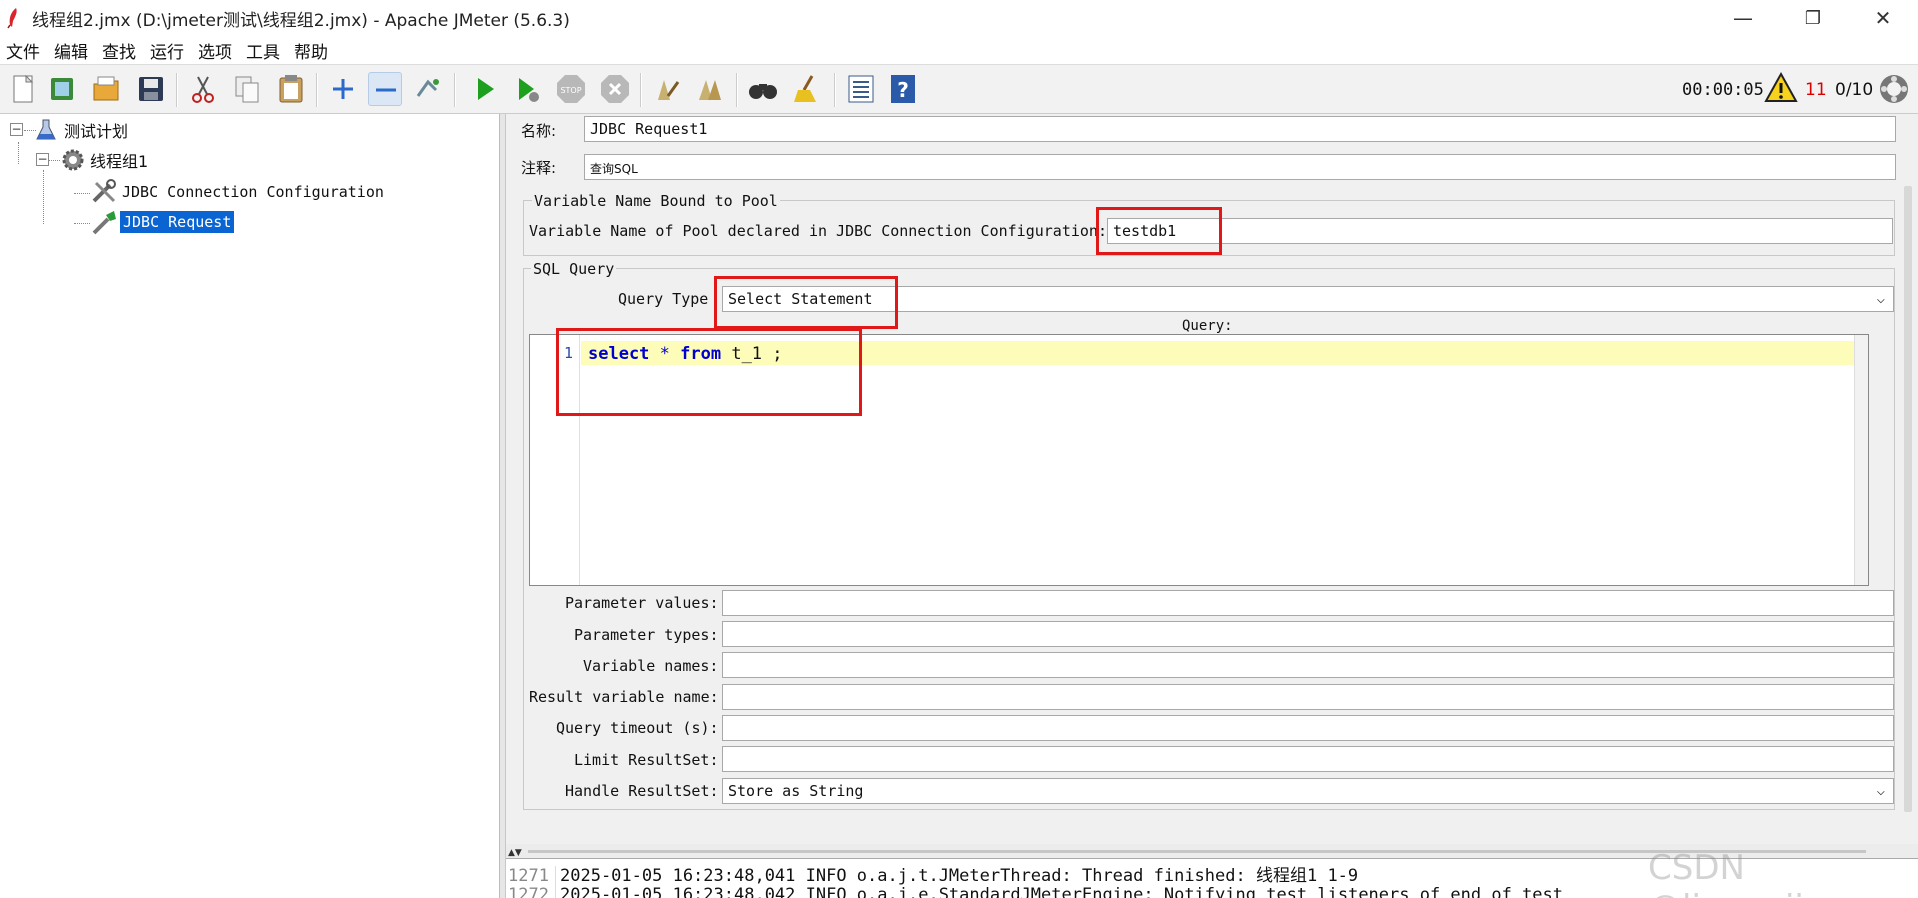 The width and height of the screenshot is (1918, 898). Describe the element at coordinates (637, 728) in the screenshot. I see `timeout-label: Query timeout (s):` at that location.